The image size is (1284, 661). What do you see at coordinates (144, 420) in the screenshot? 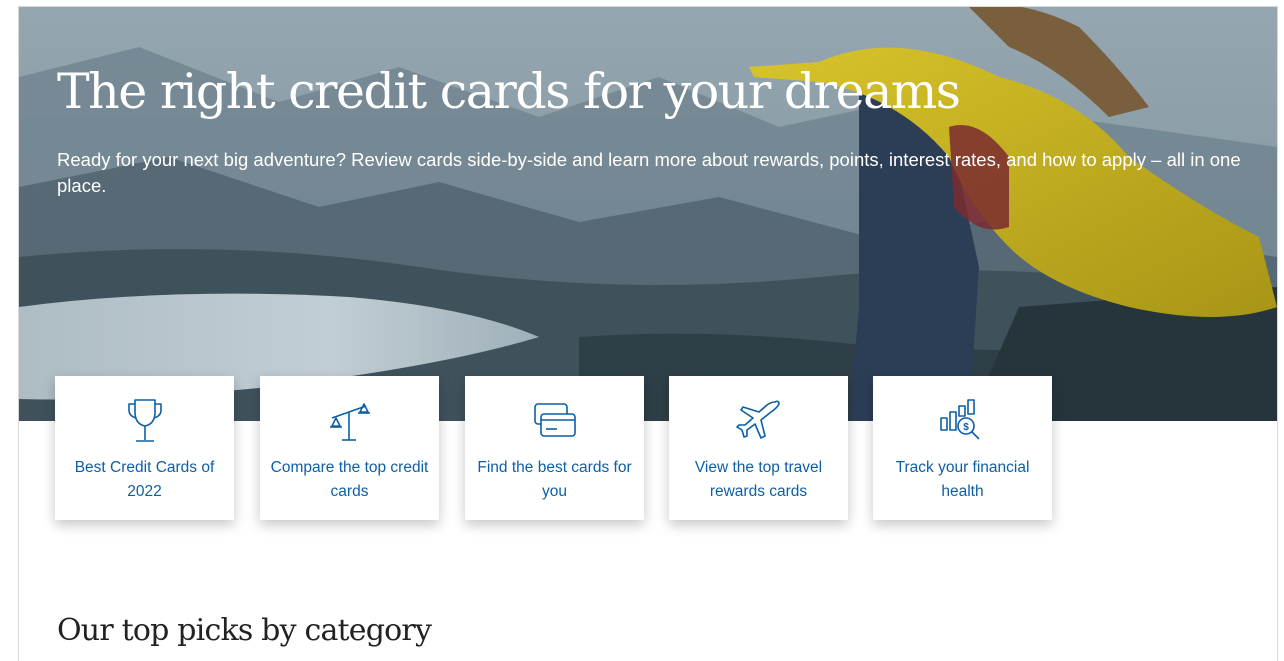
I see `trophy-icon` at bounding box center [144, 420].